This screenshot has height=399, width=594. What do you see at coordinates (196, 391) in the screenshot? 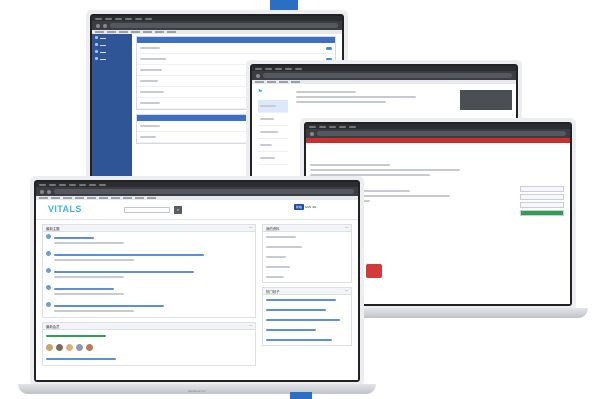
I see `laptop-brand-label: MacBook Pro` at bounding box center [196, 391].